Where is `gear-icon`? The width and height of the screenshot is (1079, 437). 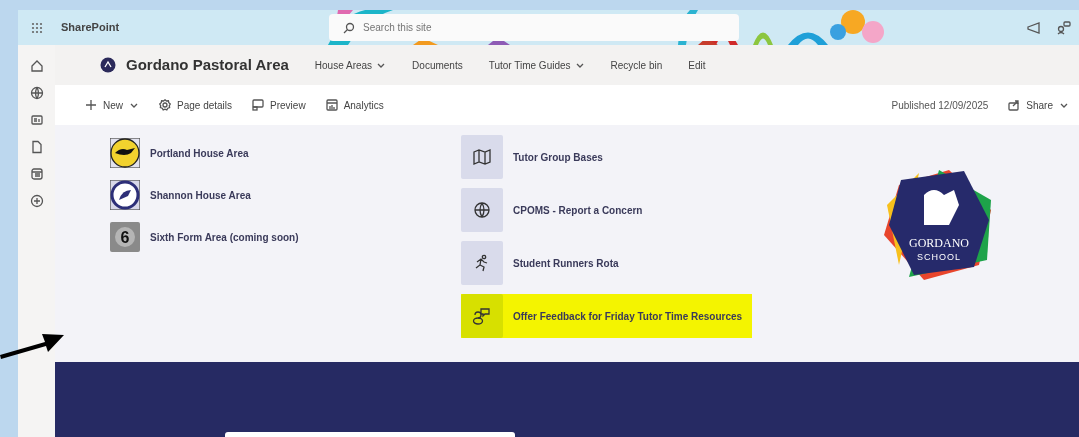
gear-icon is located at coordinates (165, 105).